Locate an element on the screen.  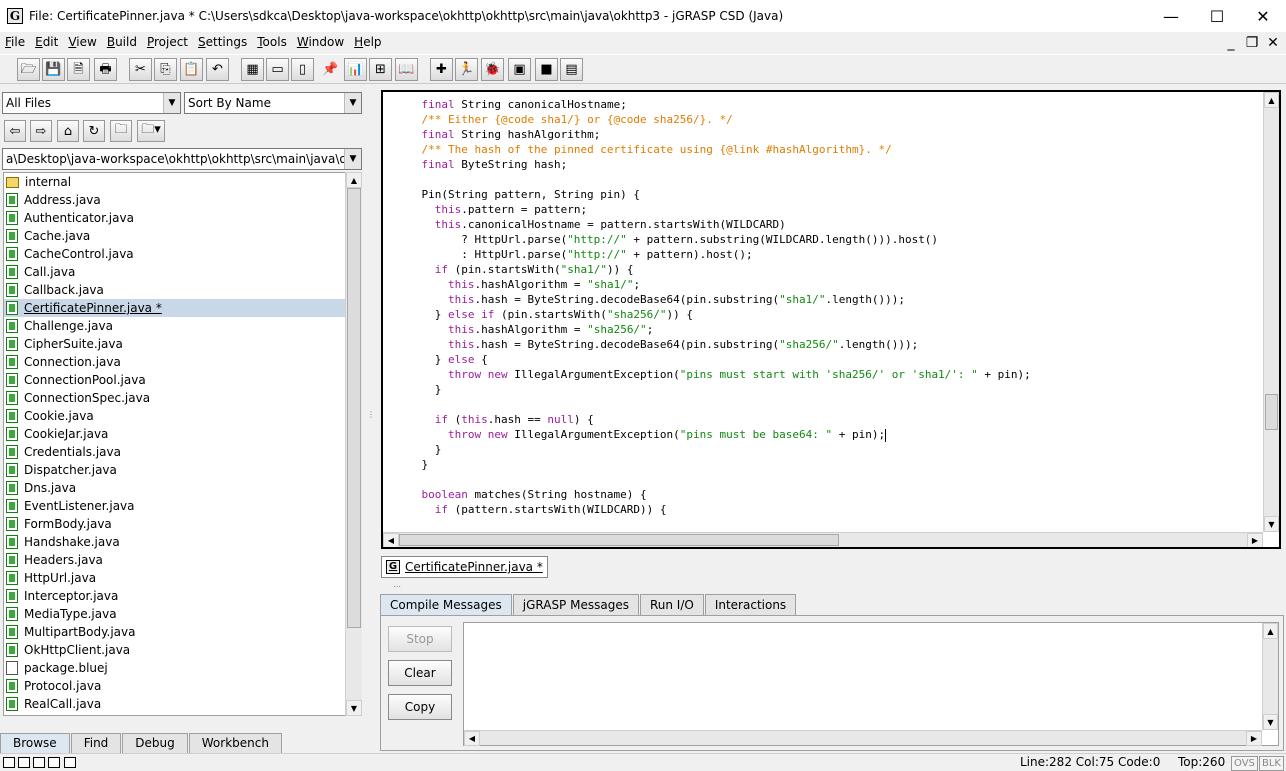
file-list-item: Handshake.java is located at coordinates (174, 542).